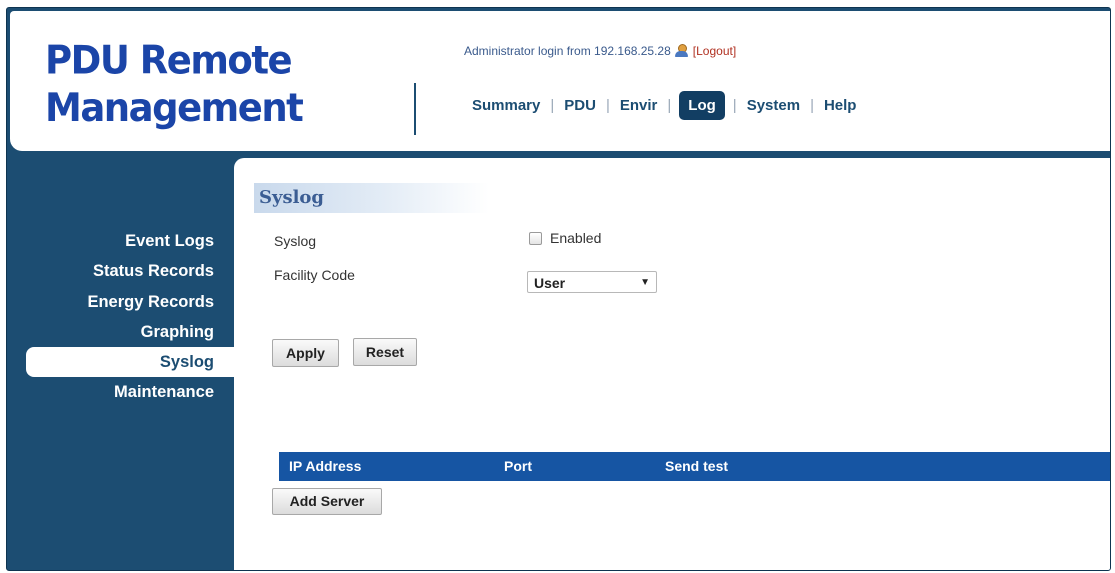 The width and height of the screenshot is (1115, 573). Describe the element at coordinates (121, 302) in the screenshot. I see `sidebar-item-energy-records: Energy Records` at that location.